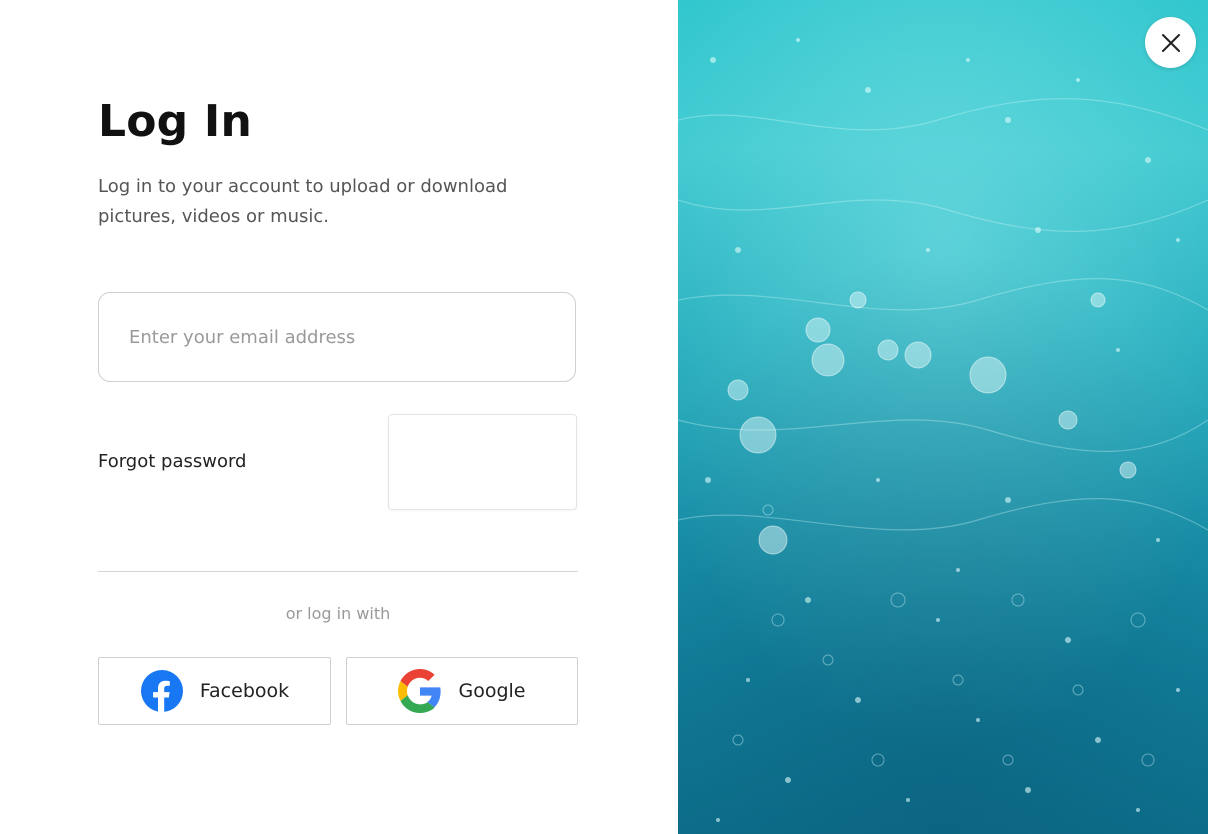 The image size is (1208, 834). I want to click on email-field, so click(337, 337).